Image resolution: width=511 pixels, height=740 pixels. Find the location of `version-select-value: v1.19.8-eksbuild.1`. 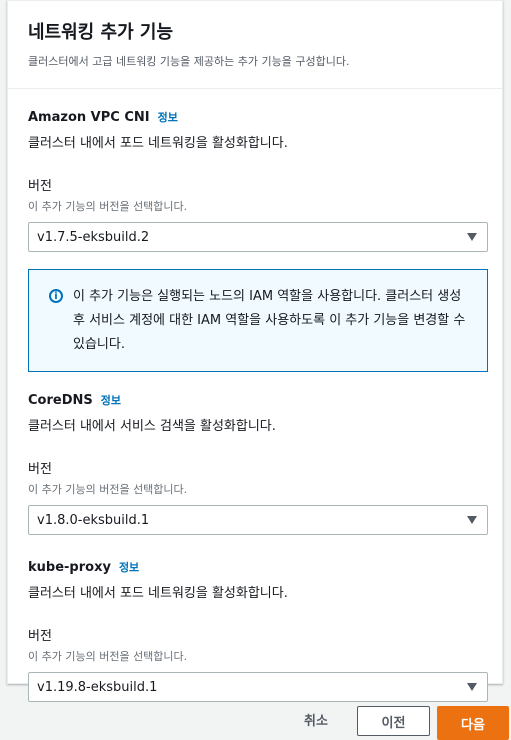

version-select-value: v1.19.8-eksbuild.1 is located at coordinates (97, 687).